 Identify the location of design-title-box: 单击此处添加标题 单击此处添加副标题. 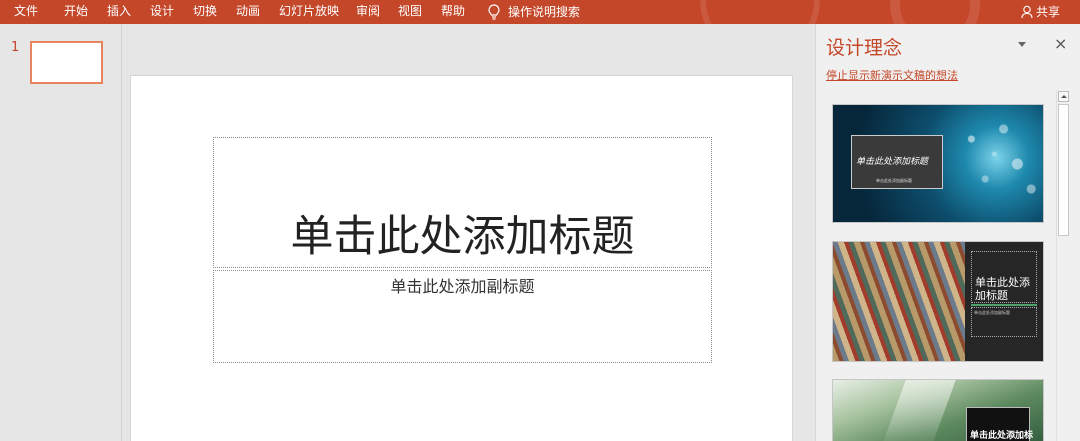
(897, 162).